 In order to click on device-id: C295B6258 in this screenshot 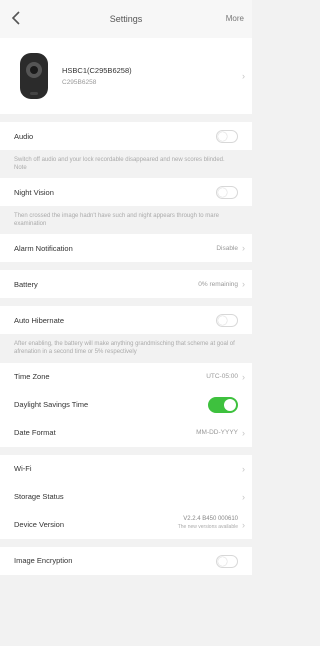, I will do `click(79, 82)`.